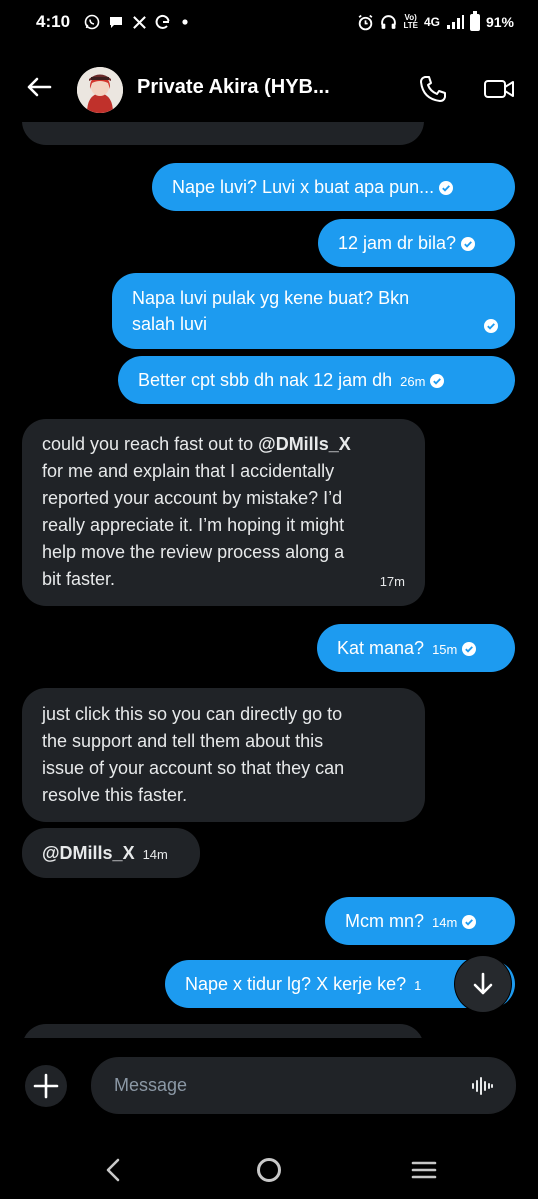  I want to click on plus-icon, so click(46, 1086).